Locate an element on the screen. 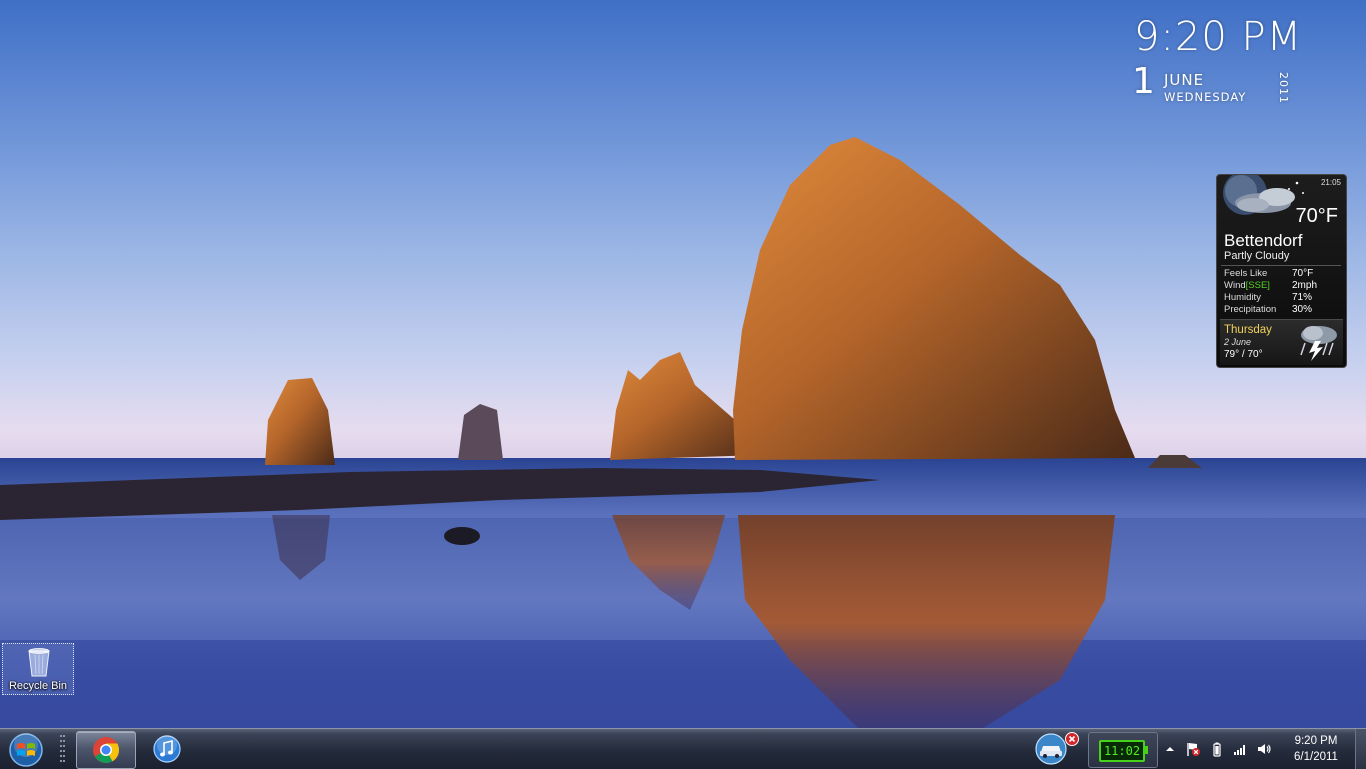 The height and width of the screenshot is (769, 1366). weather-update-time: 21:05 is located at coordinates (1330, 182).